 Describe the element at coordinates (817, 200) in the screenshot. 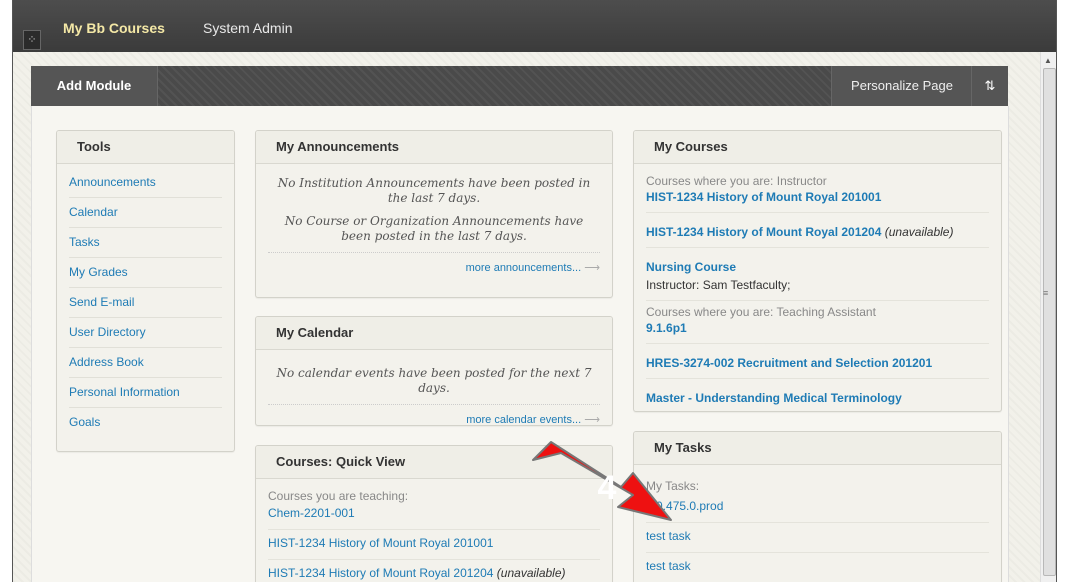

I see `course-hist-201001: HIST-1234 History of Mount Royal 201001` at that location.